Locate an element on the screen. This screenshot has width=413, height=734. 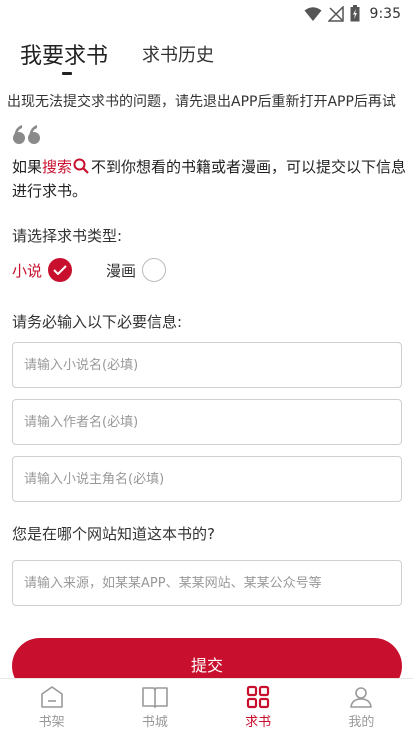
profile-icon is located at coordinates (361, 697).